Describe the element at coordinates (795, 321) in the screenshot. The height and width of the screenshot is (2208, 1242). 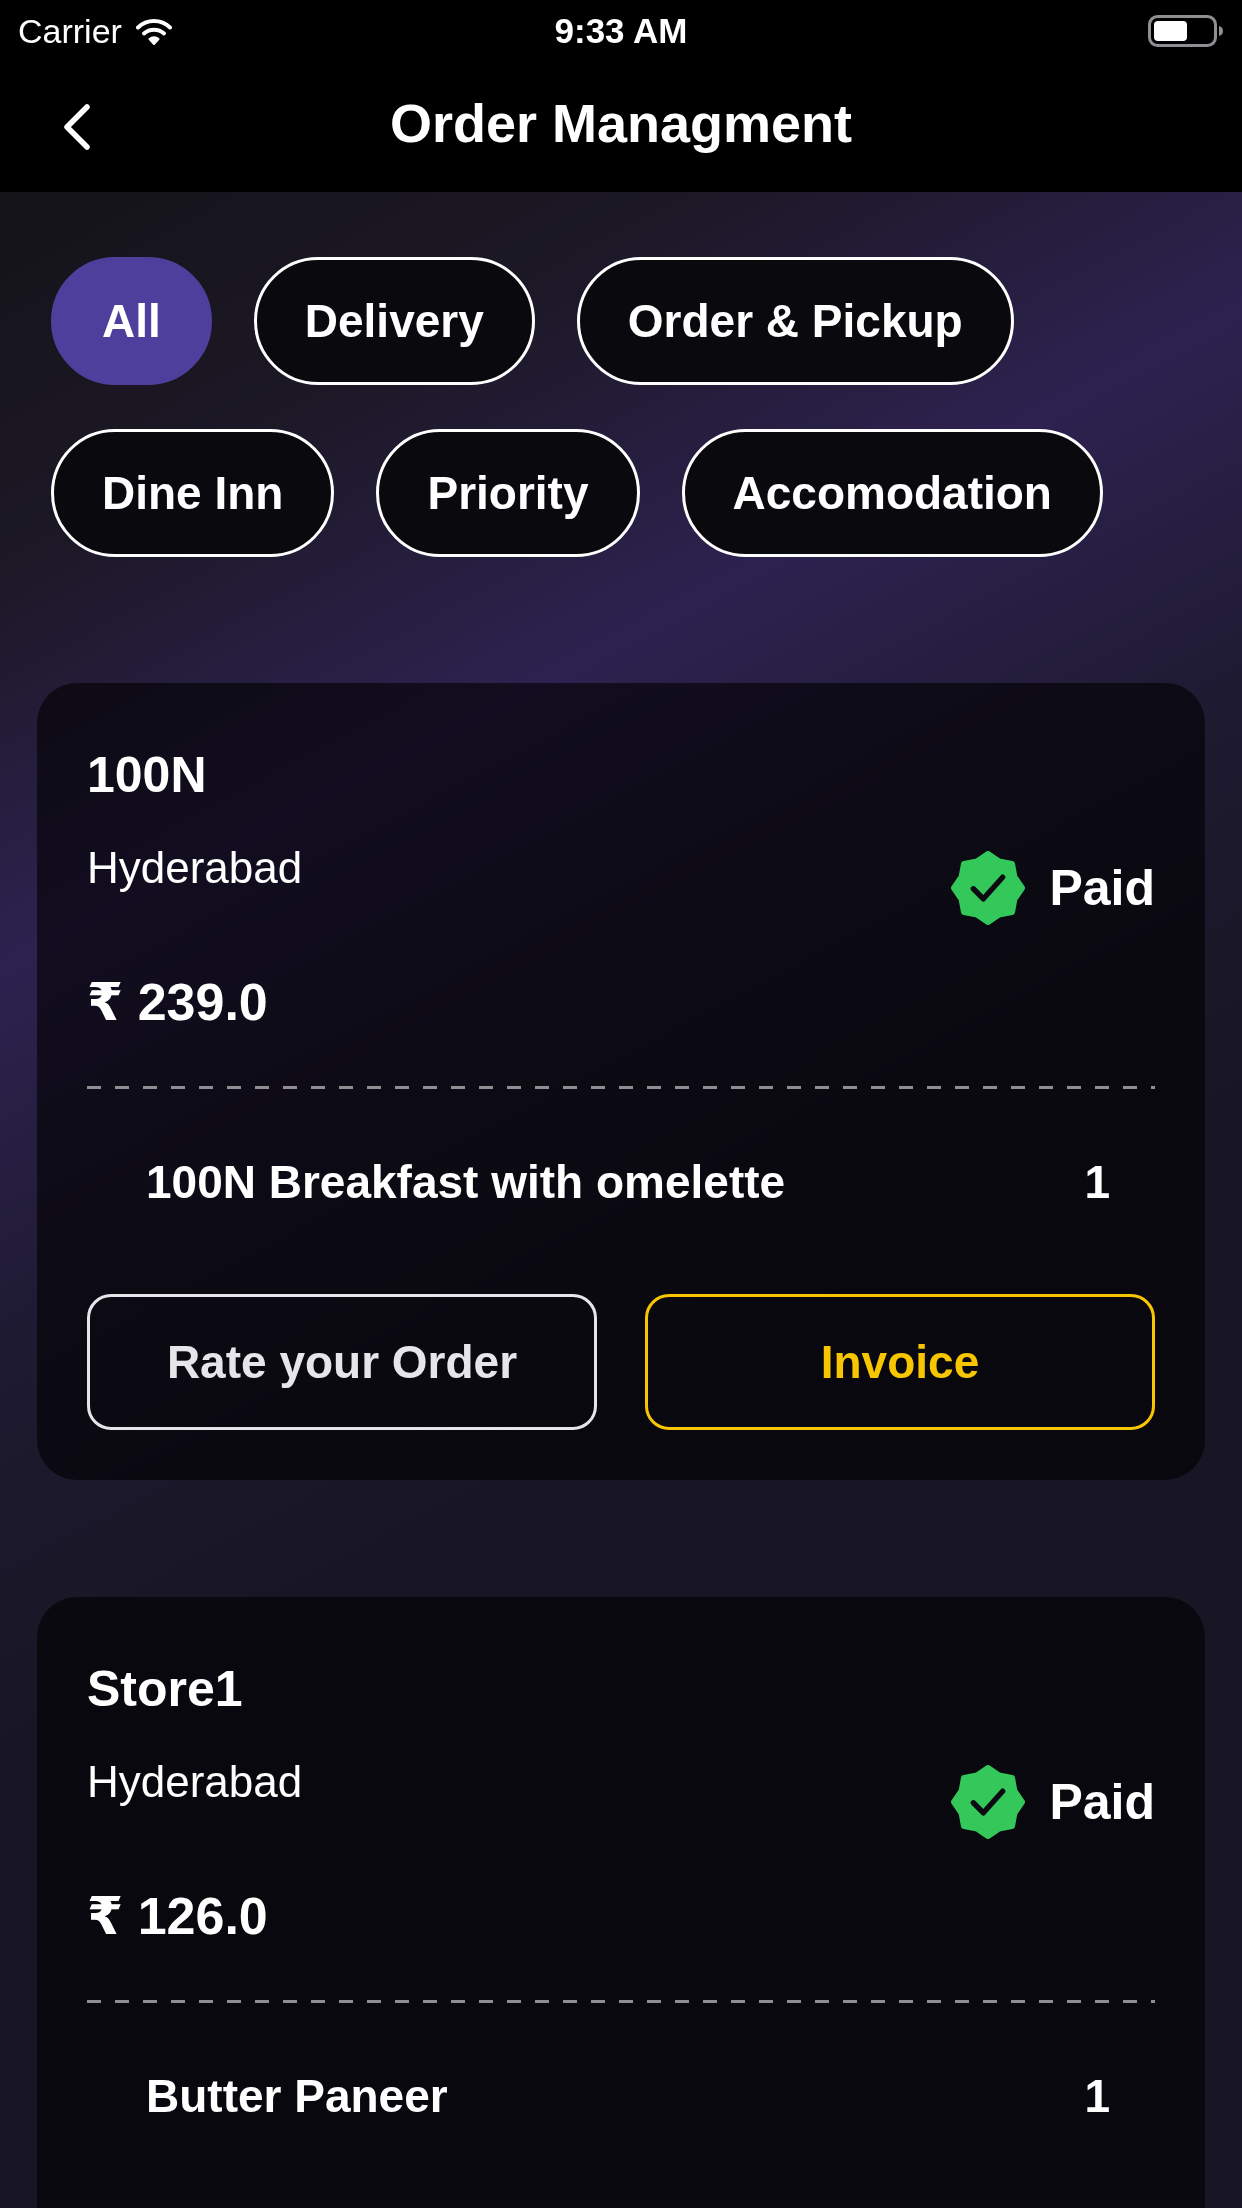
I see `filter-chip: Order & Pickup` at that location.